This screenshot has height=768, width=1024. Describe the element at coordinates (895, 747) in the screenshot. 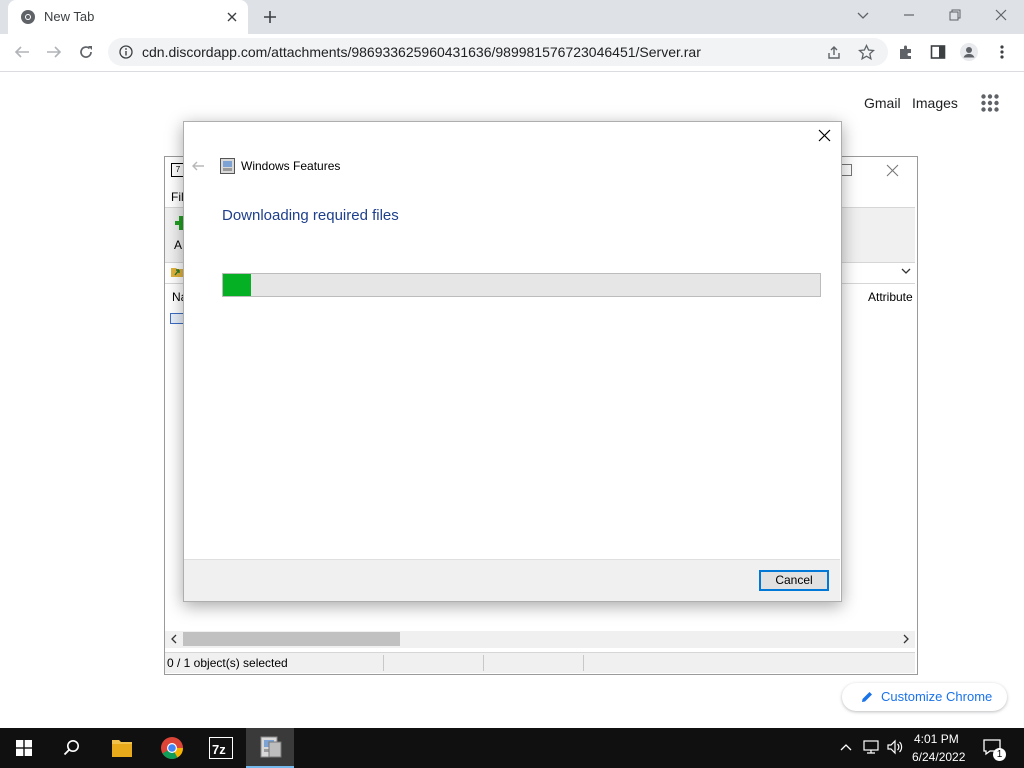

I see `volume-icon` at that location.